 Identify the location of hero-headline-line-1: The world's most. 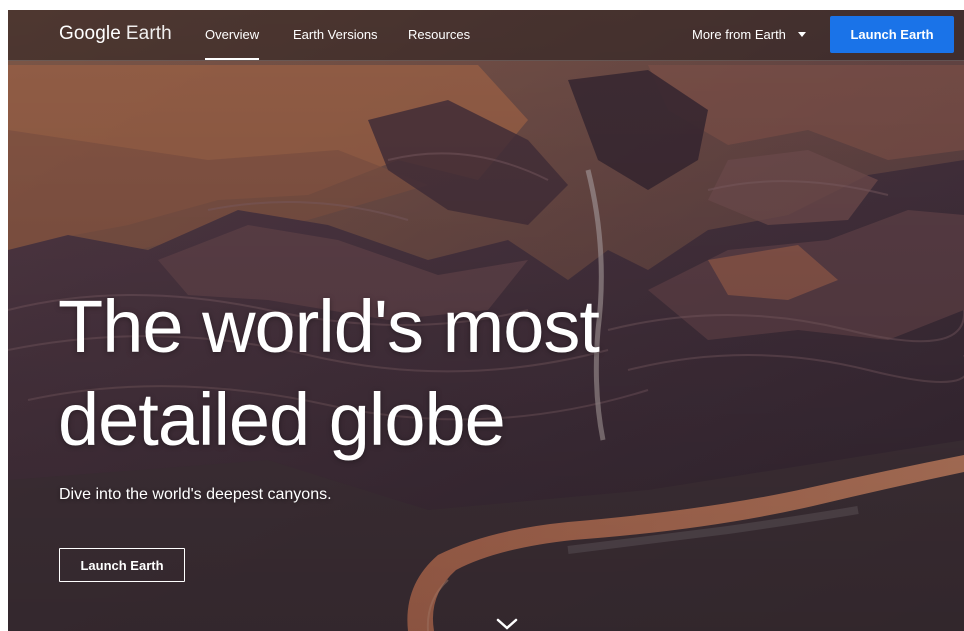
(329, 326).